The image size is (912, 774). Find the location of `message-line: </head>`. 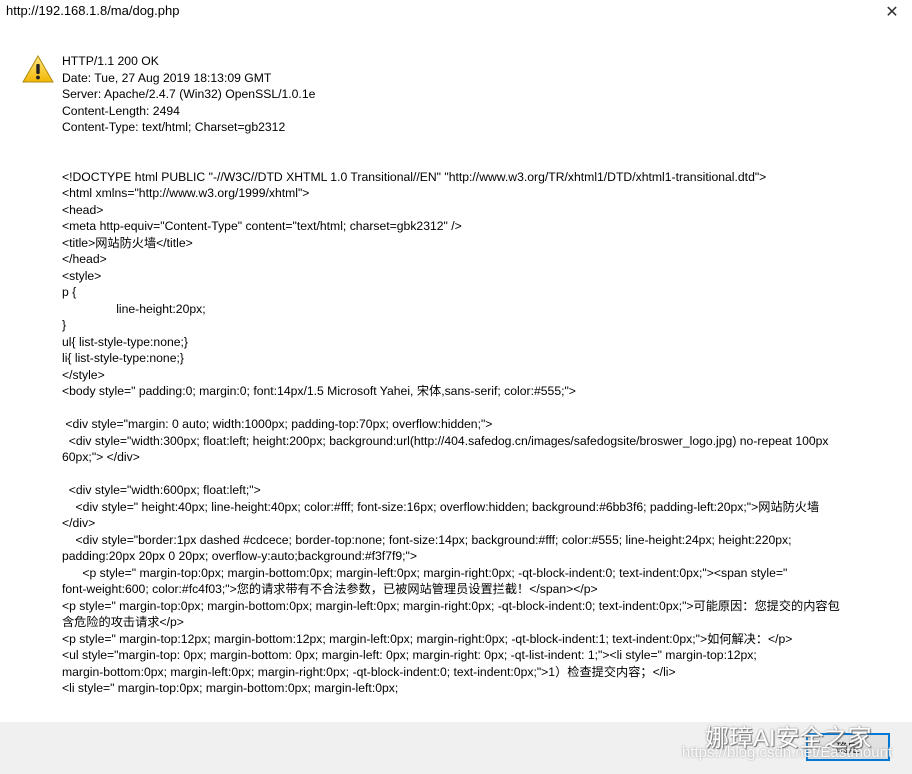

message-line: </head> is located at coordinates (84, 259).